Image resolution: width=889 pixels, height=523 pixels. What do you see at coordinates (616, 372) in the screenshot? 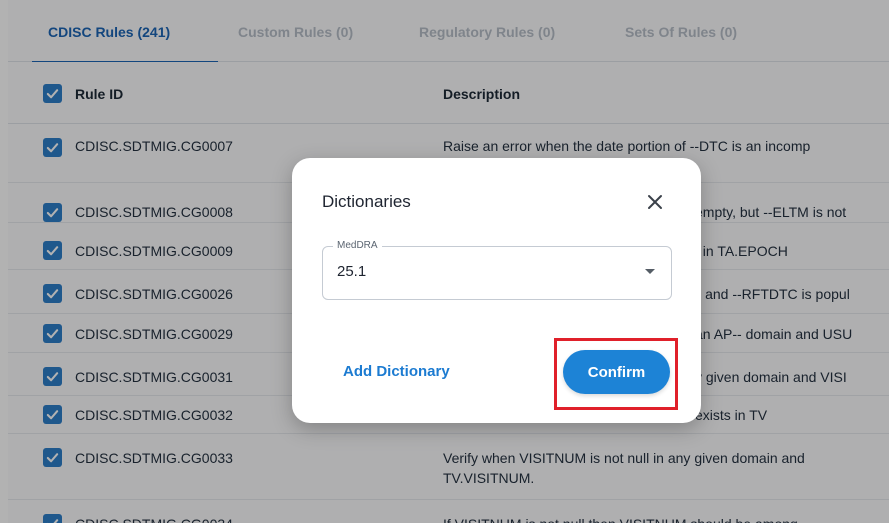
I see `confirm-button: Confirm` at bounding box center [616, 372].